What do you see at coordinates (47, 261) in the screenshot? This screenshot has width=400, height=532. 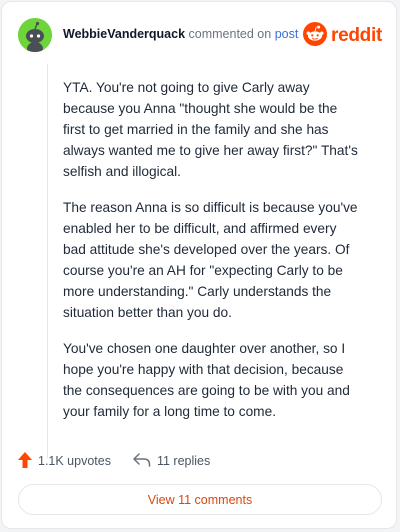 I see `thread-line` at bounding box center [47, 261].